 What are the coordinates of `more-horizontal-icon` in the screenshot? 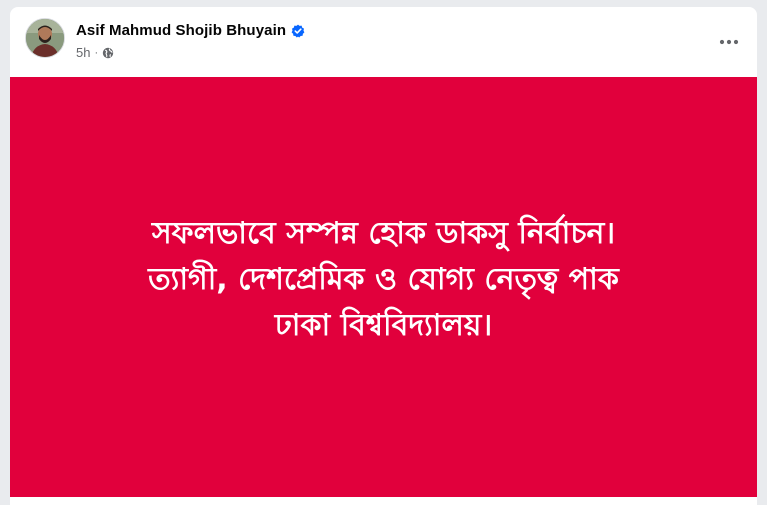 It's located at (729, 42).